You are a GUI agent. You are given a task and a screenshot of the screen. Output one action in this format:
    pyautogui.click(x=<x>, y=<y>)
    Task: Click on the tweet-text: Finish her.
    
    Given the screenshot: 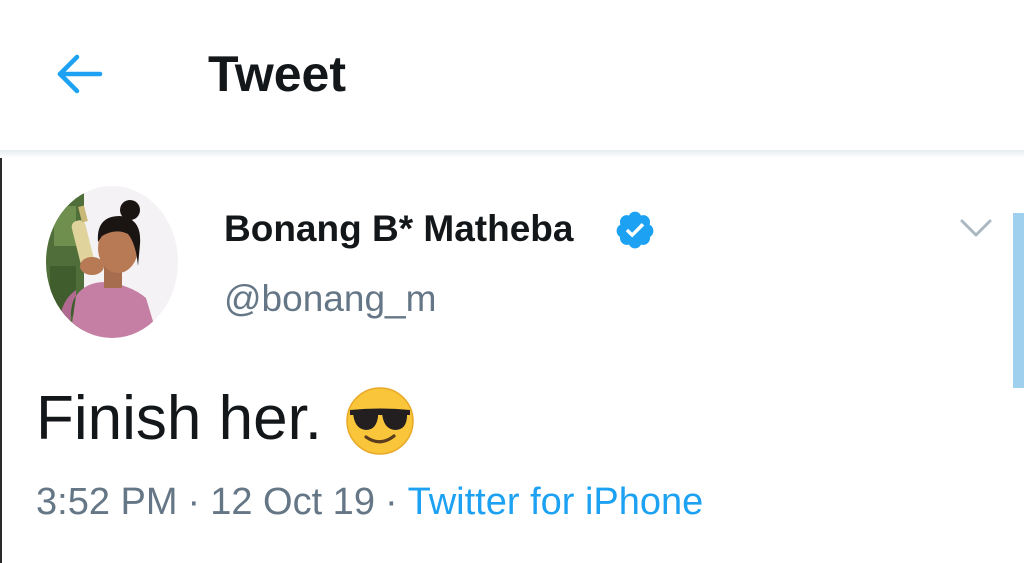 What is the action you would take?
    pyautogui.click(x=179, y=418)
    